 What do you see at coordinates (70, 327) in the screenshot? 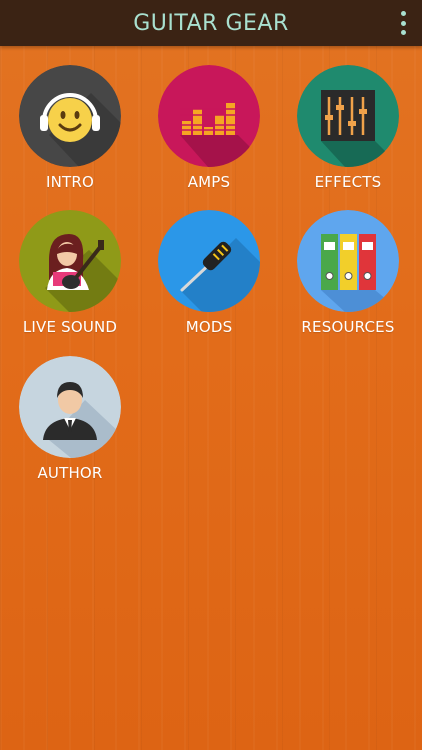
I see `tile-label: LIVE SOUND` at bounding box center [70, 327].